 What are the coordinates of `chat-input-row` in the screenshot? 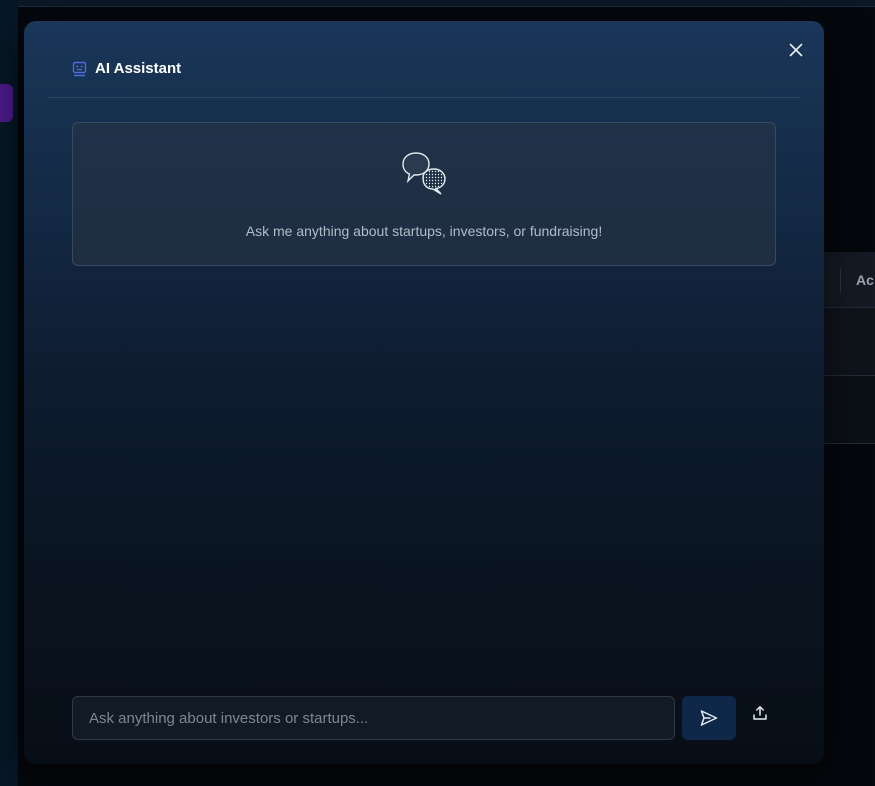 It's located at (432, 718).